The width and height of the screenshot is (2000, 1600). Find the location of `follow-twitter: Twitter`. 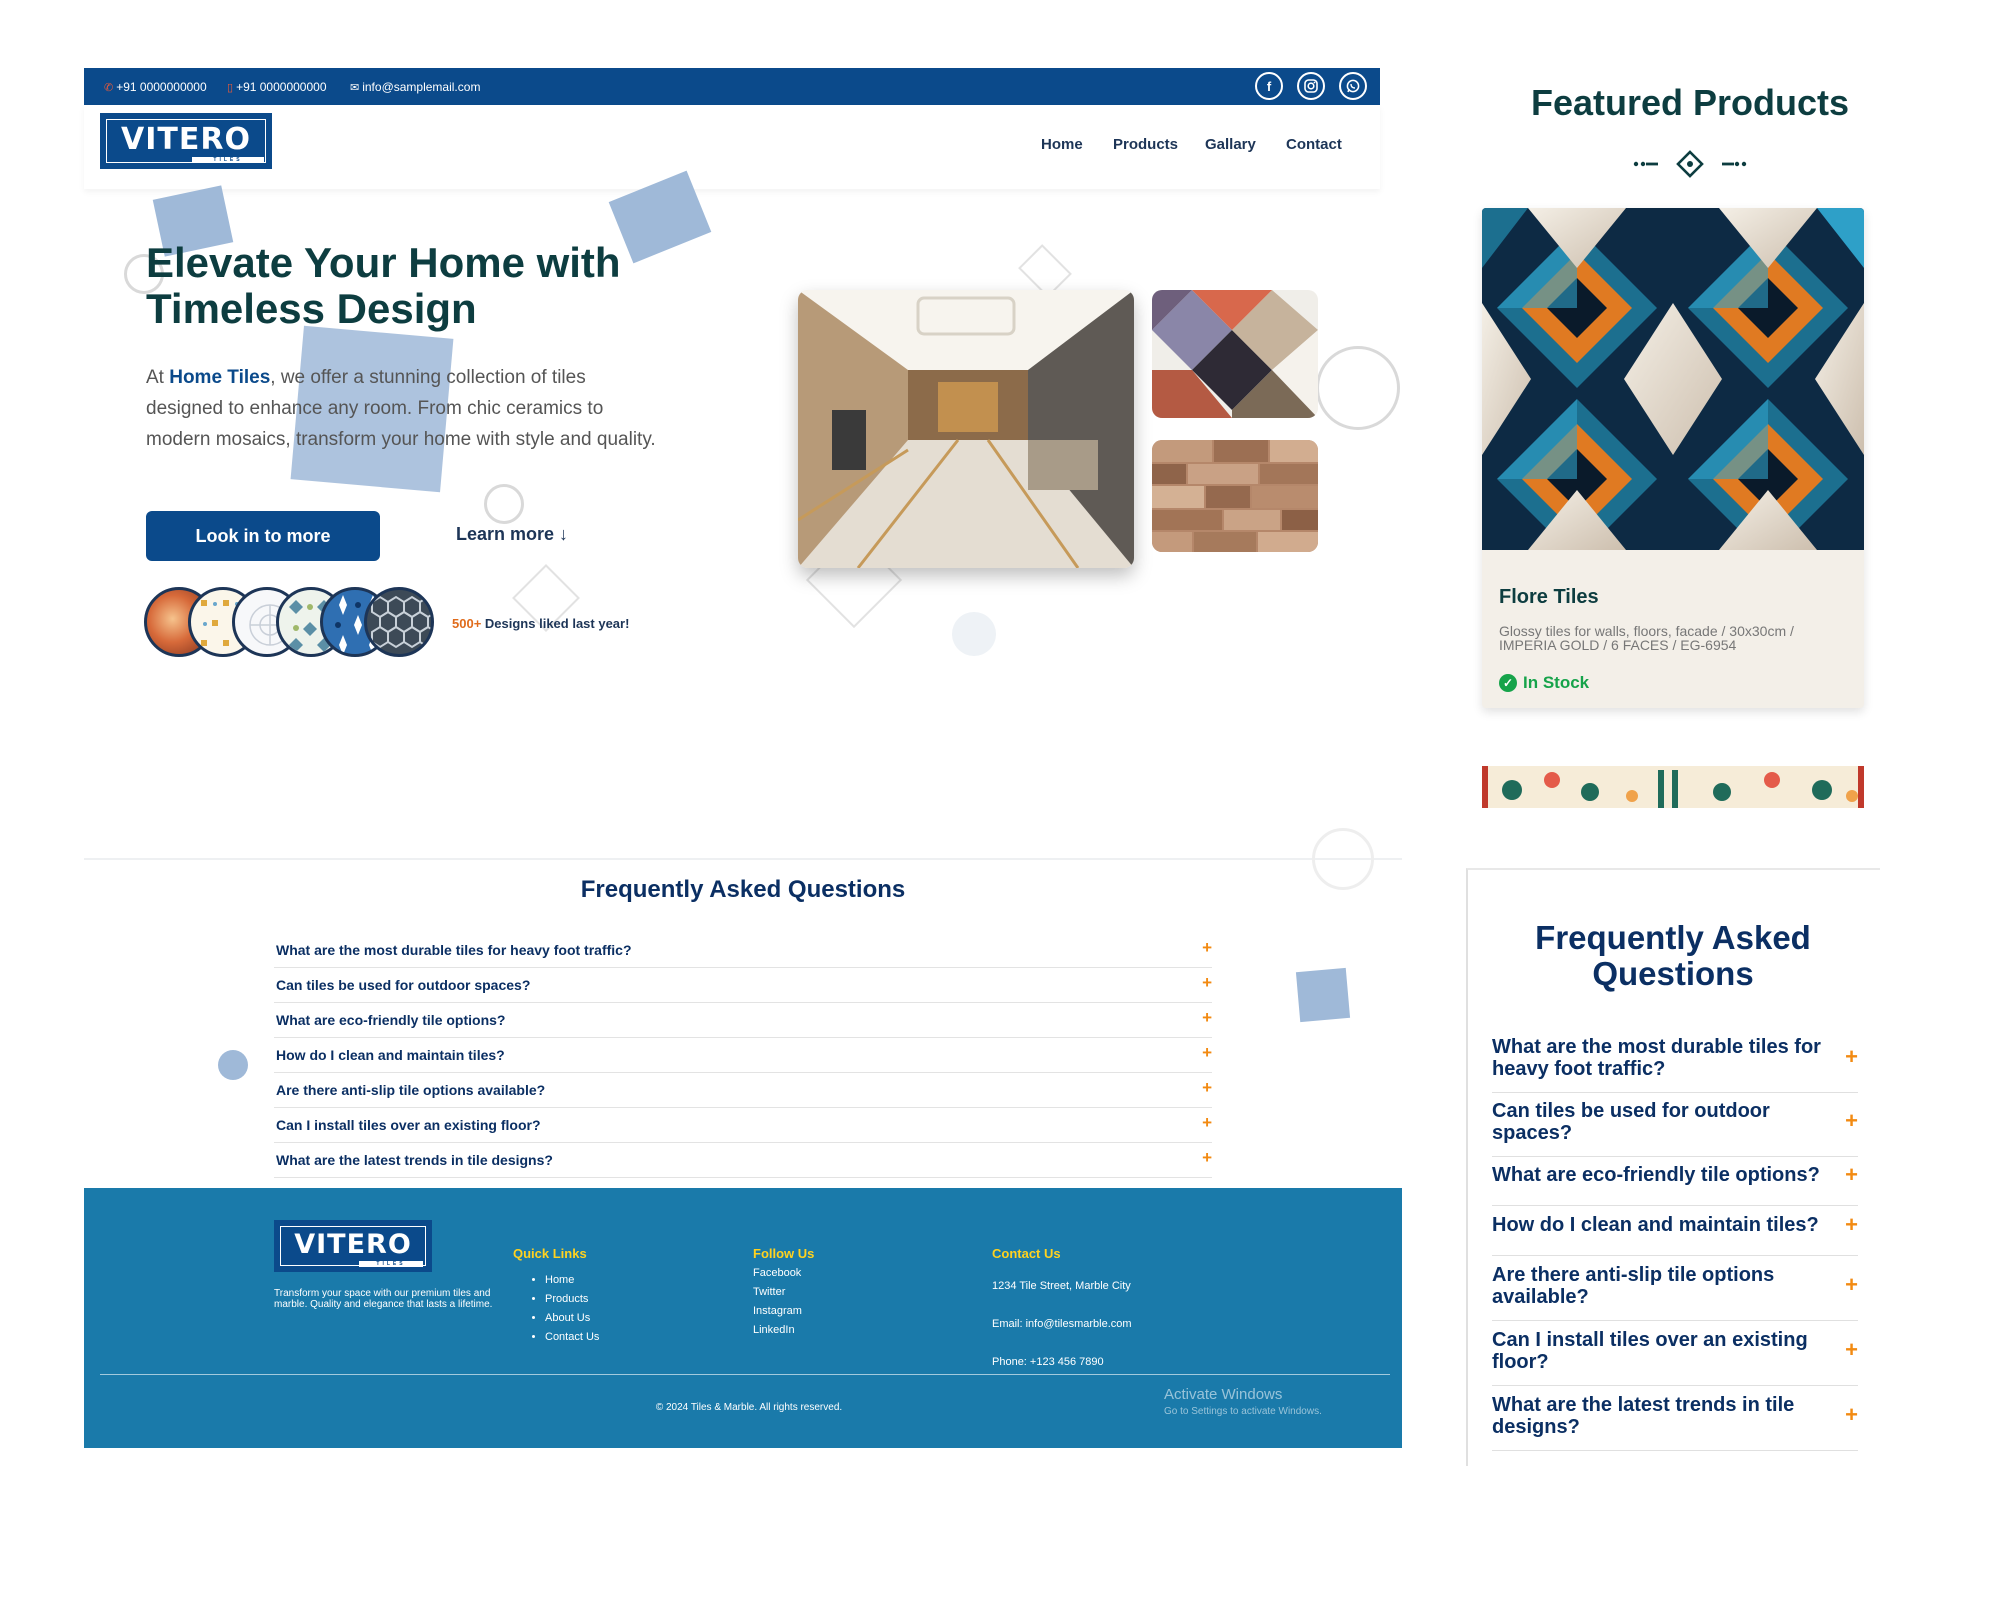

follow-twitter: Twitter is located at coordinates (769, 1292).